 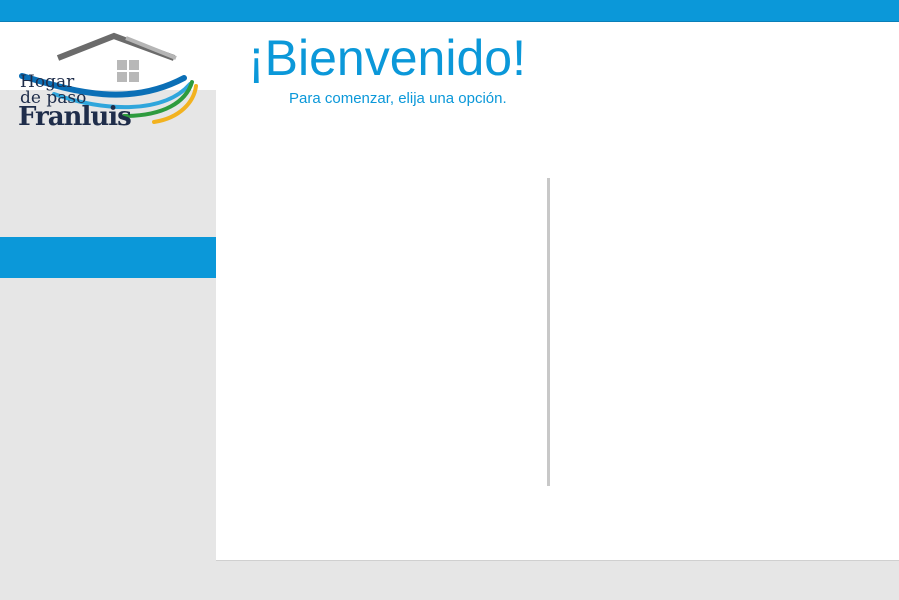 I want to click on welcome-title: ¡Bienvenido!, so click(x=387, y=58).